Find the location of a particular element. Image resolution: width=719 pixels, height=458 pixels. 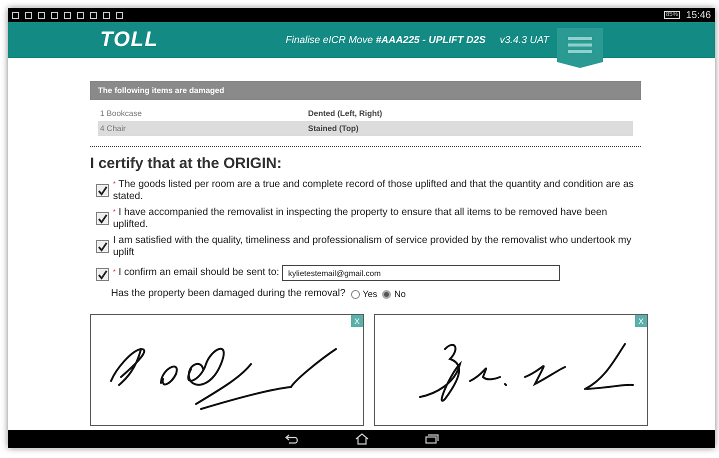

logo: TOLL is located at coordinates (129, 40).